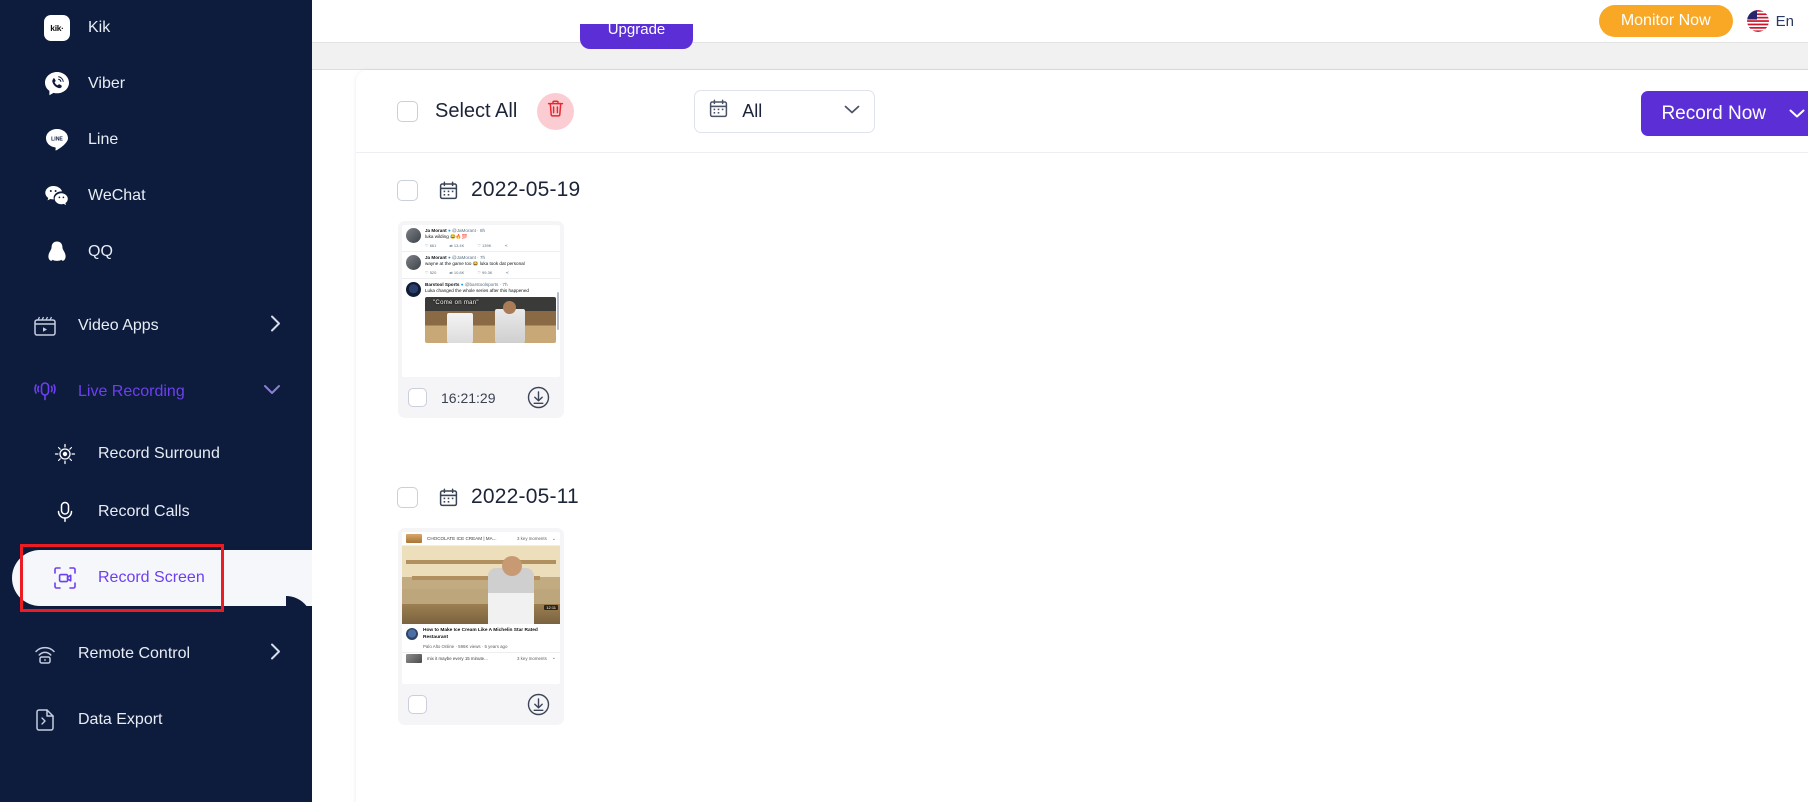 Image resolution: width=1808 pixels, height=802 pixels. Describe the element at coordinates (57, 252) in the screenshot. I see `qq-icon` at that location.